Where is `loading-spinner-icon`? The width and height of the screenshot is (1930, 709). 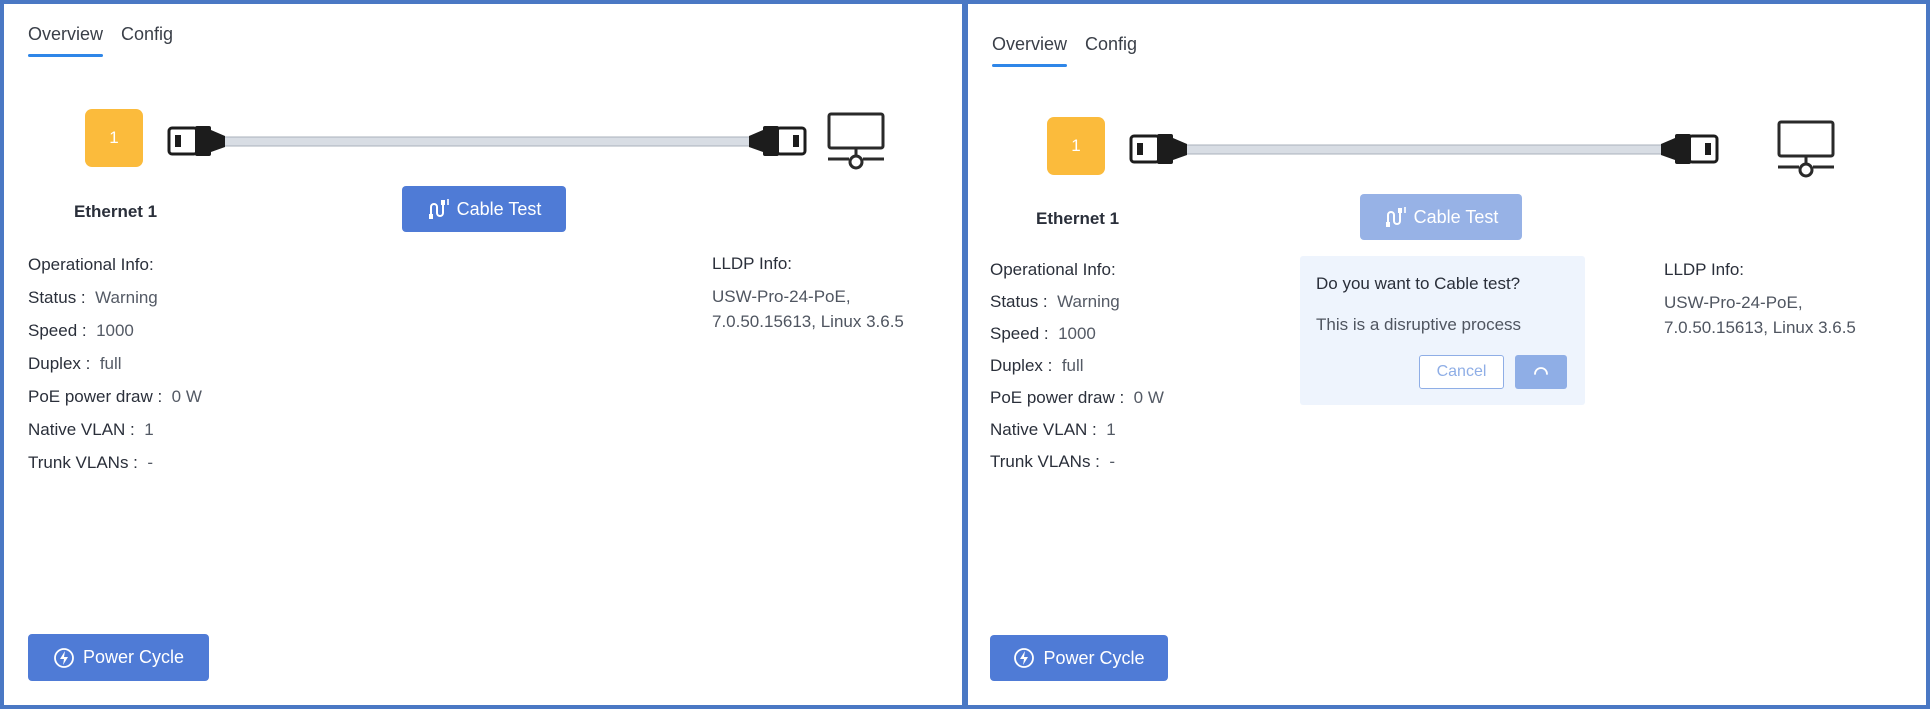 loading-spinner-icon is located at coordinates (1541, 371).